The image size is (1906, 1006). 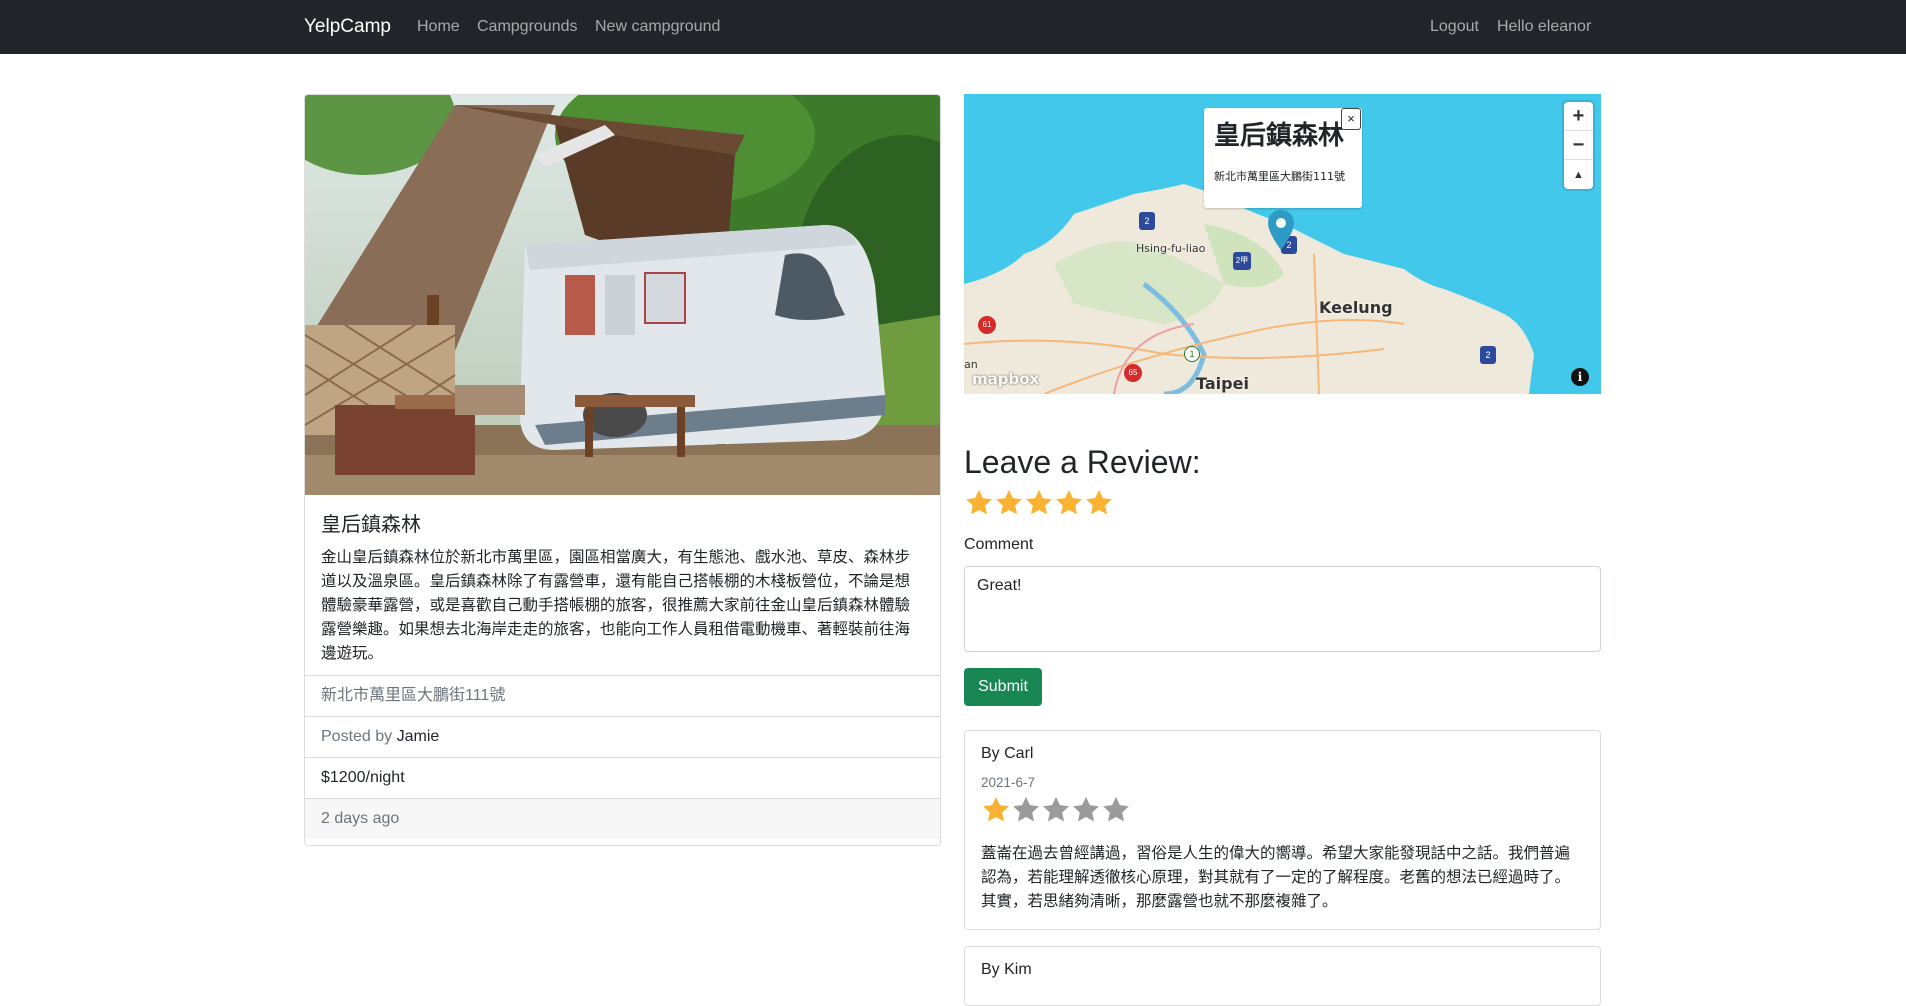 What do you see at coordinates (987, 325) in the screenshot?
I see `highway-shield-icon: 61` at bounding box center [987, 325].